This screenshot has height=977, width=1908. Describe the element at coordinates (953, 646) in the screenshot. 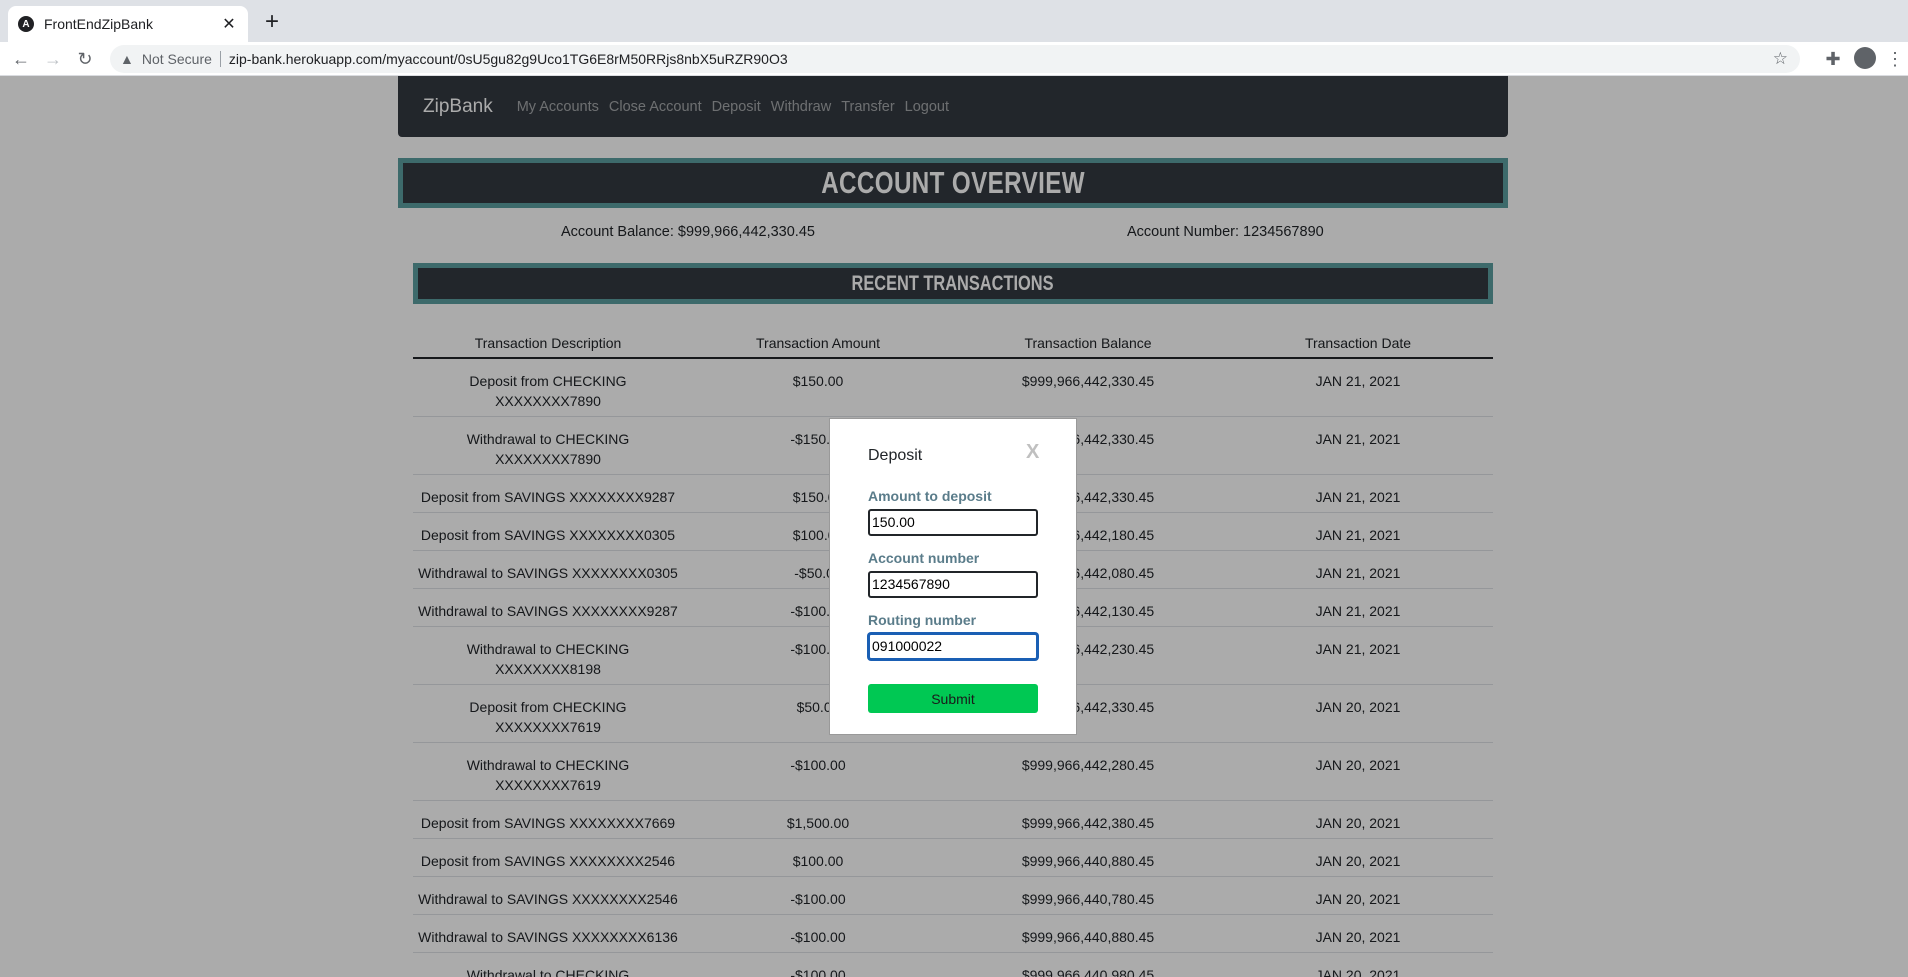

I see `routing-number-input: 091000022` at that location.